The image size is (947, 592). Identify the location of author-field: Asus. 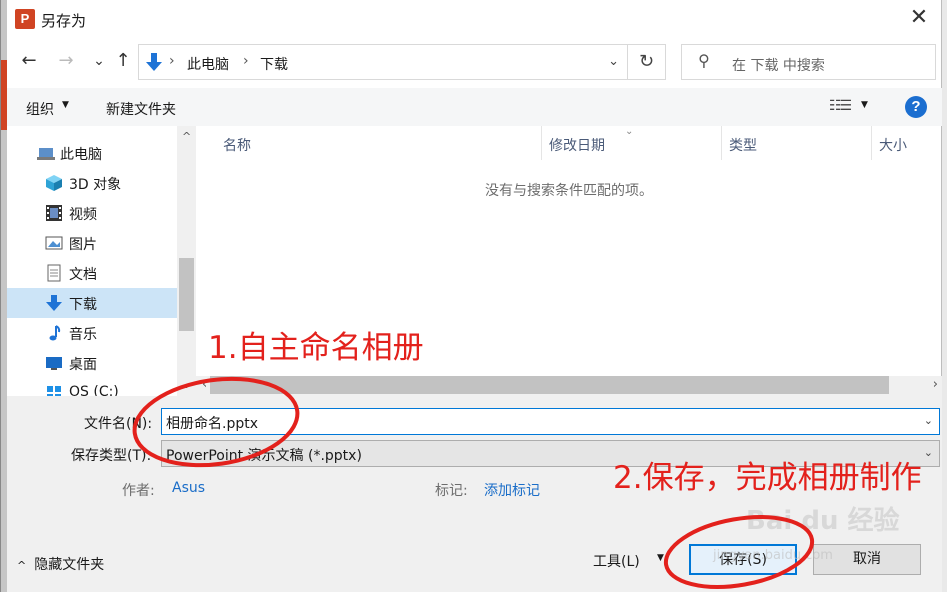
(188, 488).